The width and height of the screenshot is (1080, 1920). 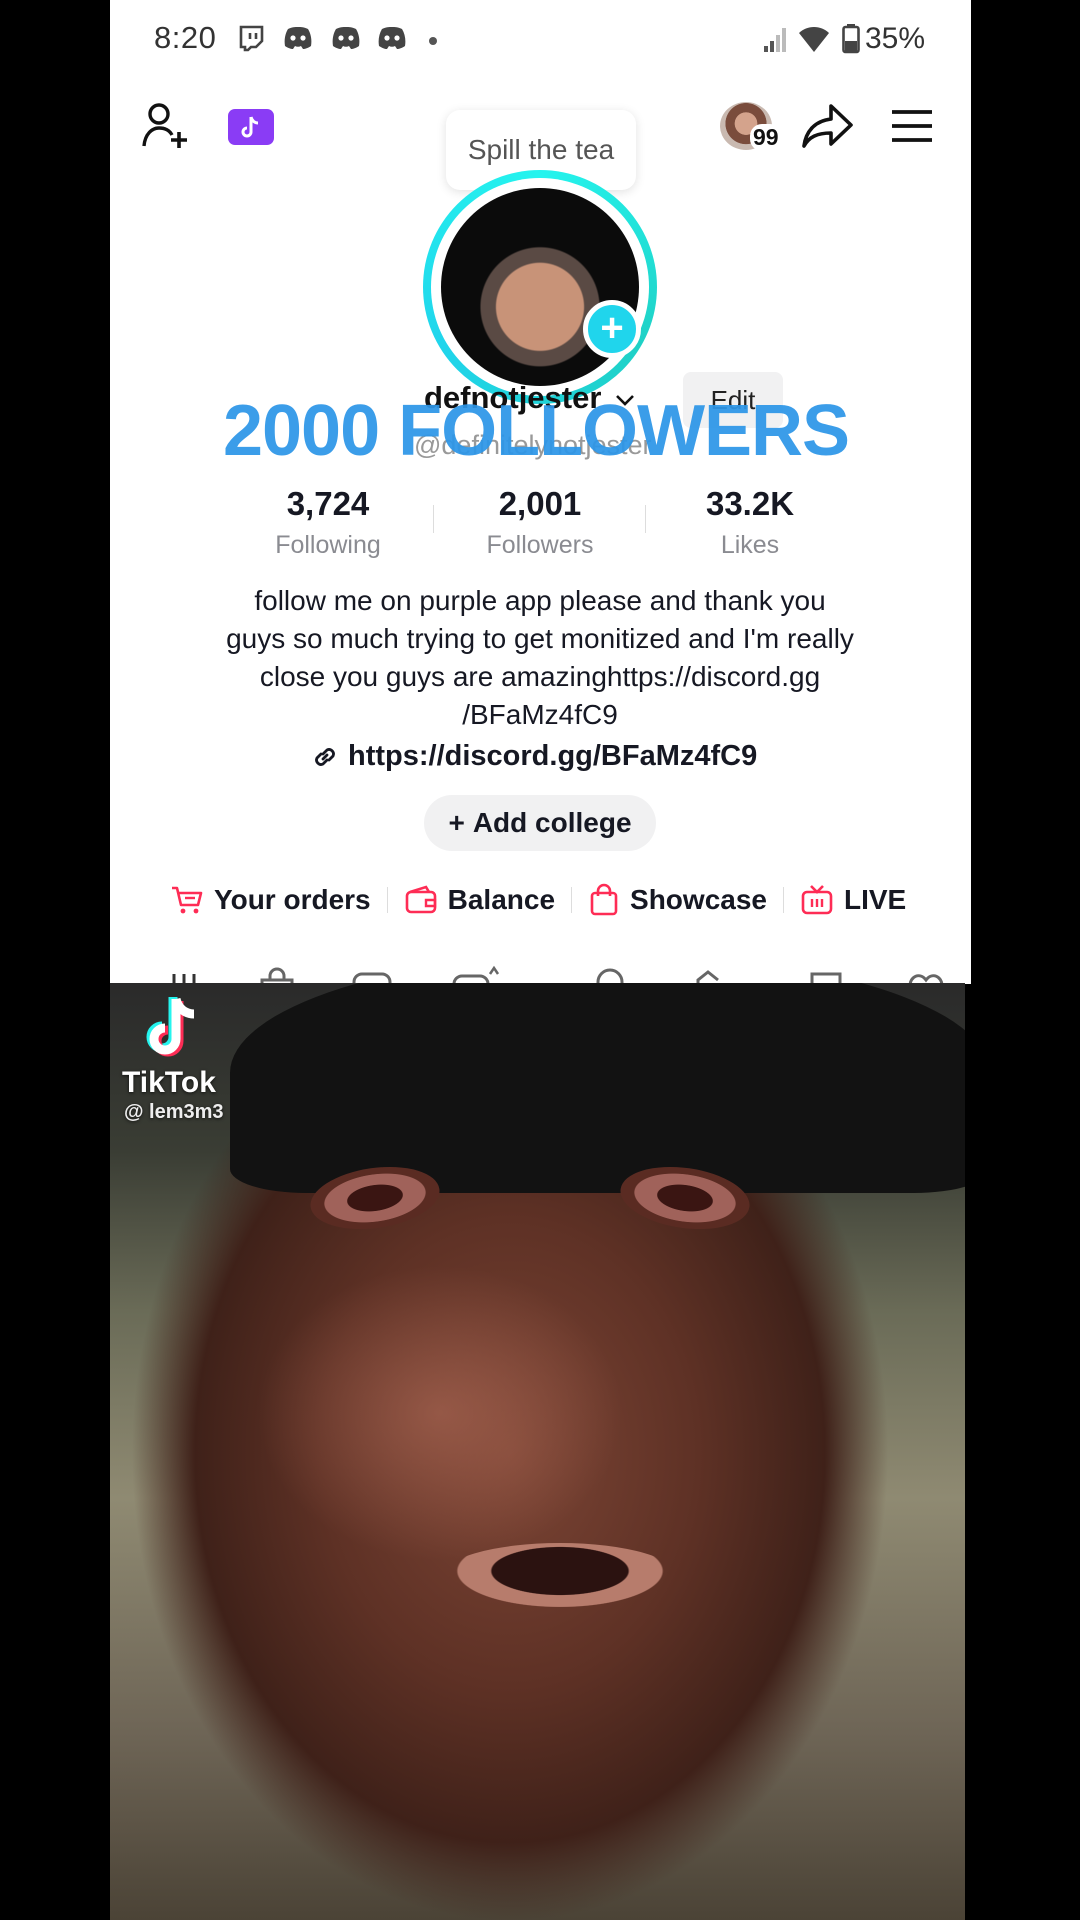 I want to click on battery-icon, so click(x=851, y=39).